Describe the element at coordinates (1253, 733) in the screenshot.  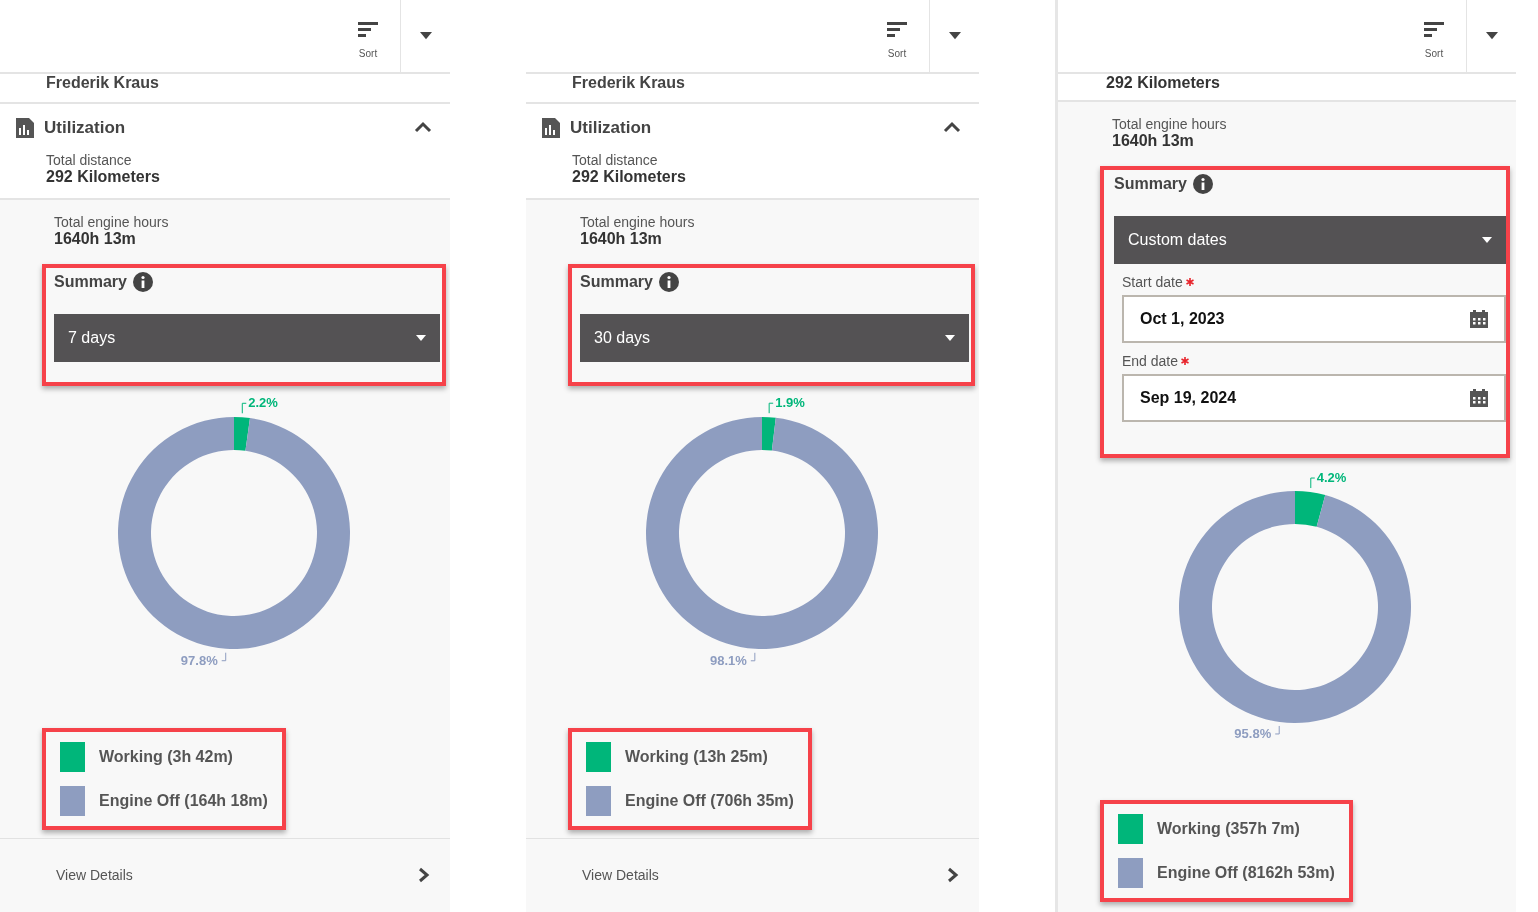
I see `percent-label: 95.8%` at that location.